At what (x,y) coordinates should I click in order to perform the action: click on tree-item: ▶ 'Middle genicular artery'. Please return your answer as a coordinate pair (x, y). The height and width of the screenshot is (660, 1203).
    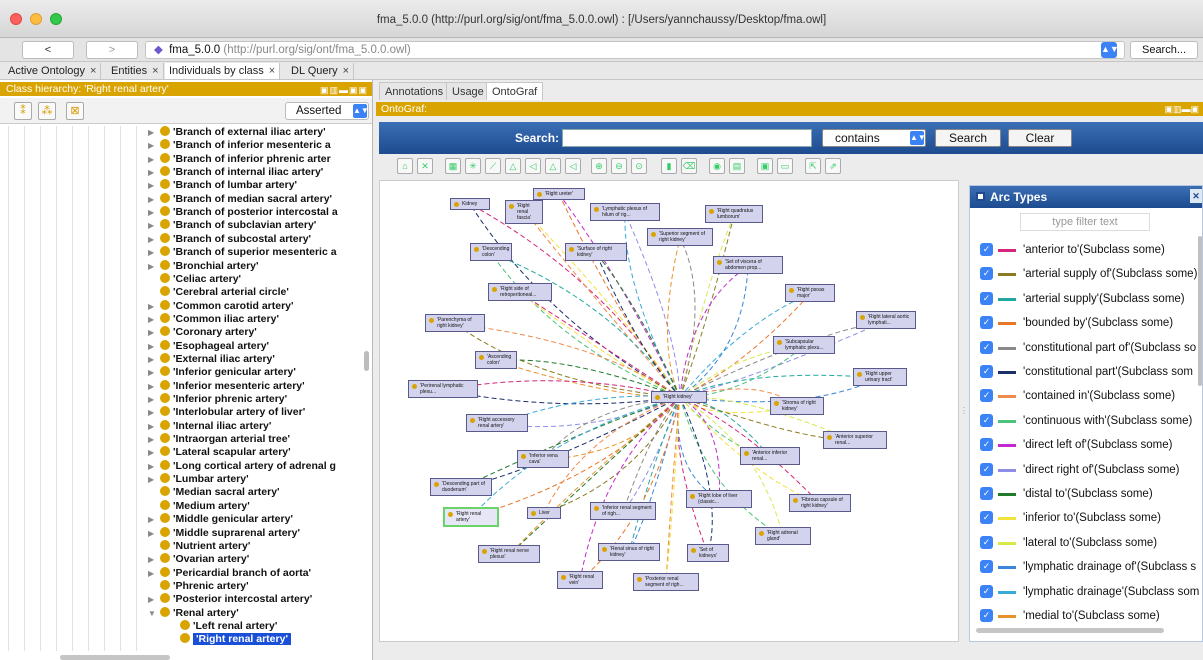
    Looking at the image, I should click on (220, 519).